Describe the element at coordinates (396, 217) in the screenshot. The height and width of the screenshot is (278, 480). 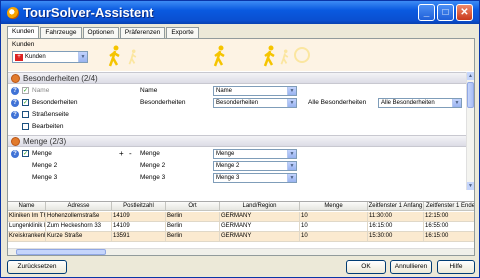
I see `table-cell: 11:30:00` at that location.